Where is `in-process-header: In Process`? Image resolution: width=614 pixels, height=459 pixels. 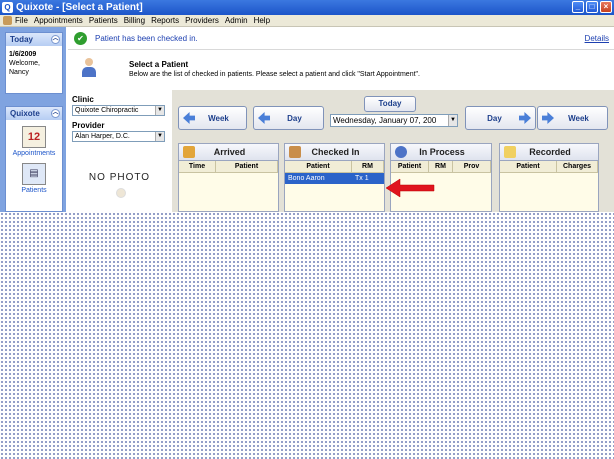
in-process-header: In Process is located at coordinates (441, 152).